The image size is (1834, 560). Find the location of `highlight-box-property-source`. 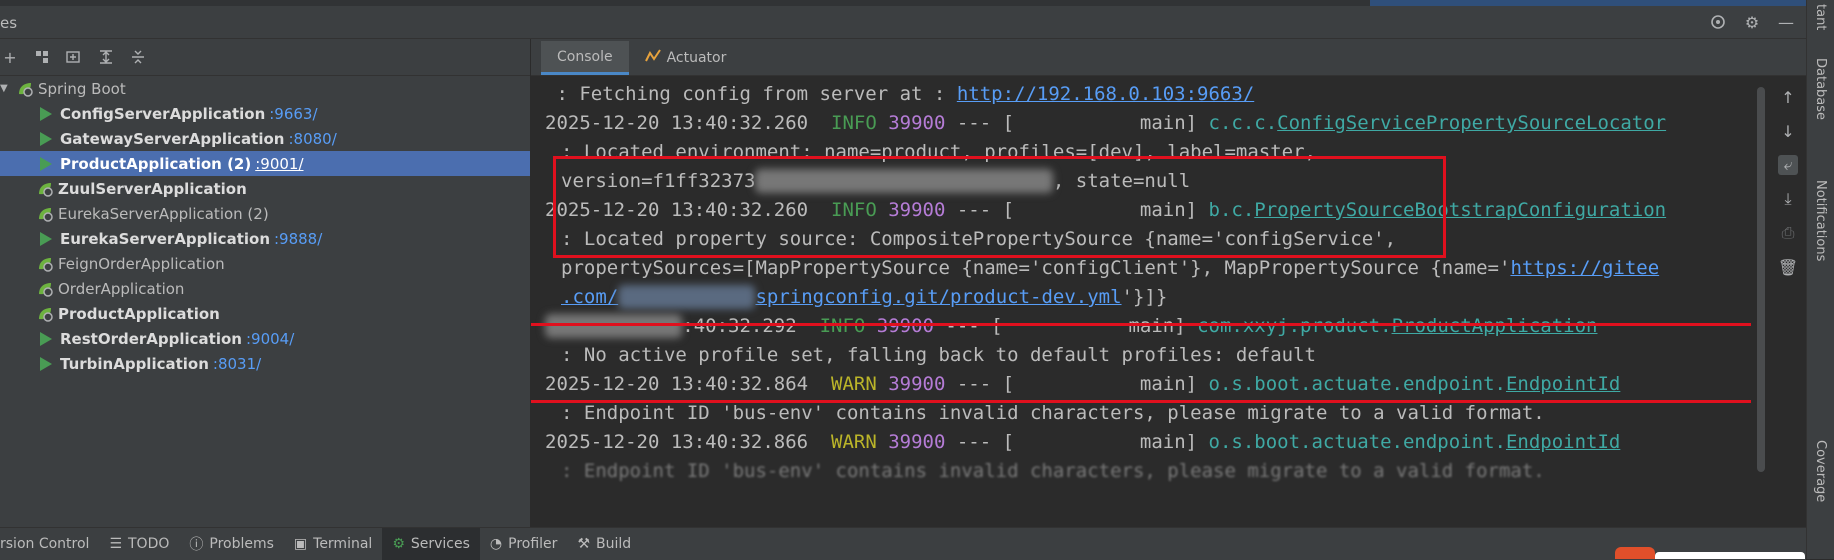

highlight-box-property-source is located at coordinates (1141, 363).